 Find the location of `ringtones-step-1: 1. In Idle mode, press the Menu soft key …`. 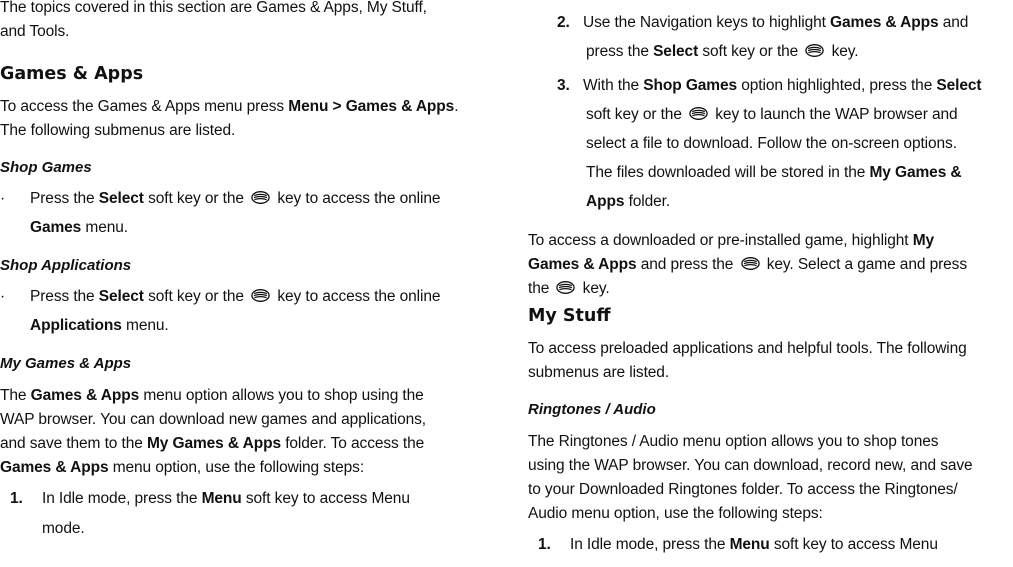

ringtones-step-1: 1. In Idle mode, press the Menu soft key … is located at coordinates (738, 544).